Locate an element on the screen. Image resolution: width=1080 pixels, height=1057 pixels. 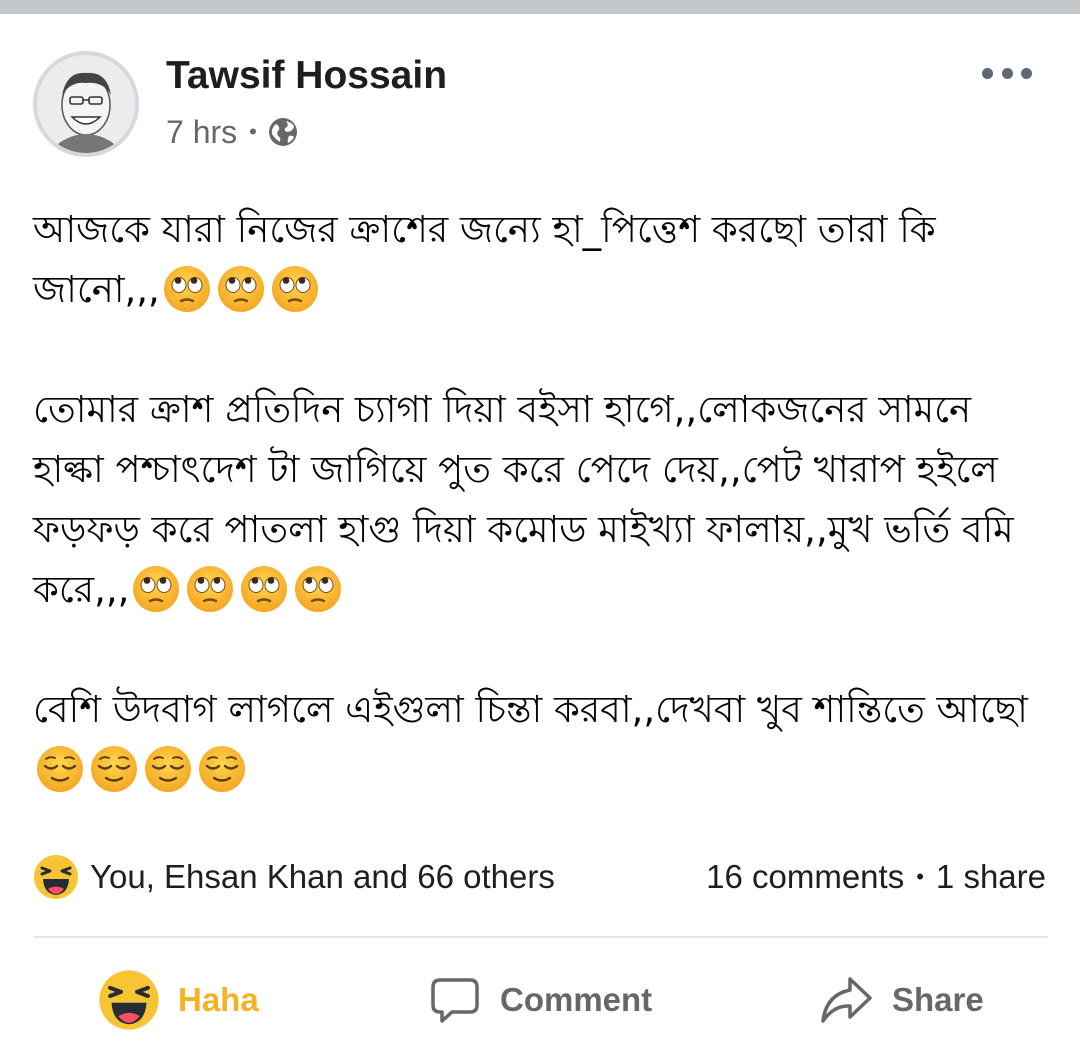
divider is located at coordinates (540, 937).